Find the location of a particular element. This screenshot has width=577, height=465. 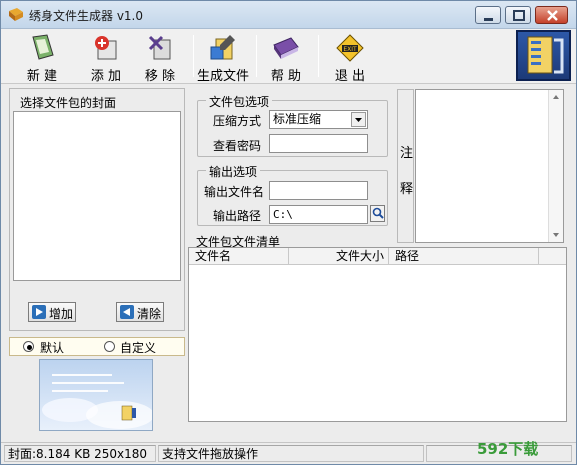

compress-label: 压缩方式 is located at coordinates (237, 121).